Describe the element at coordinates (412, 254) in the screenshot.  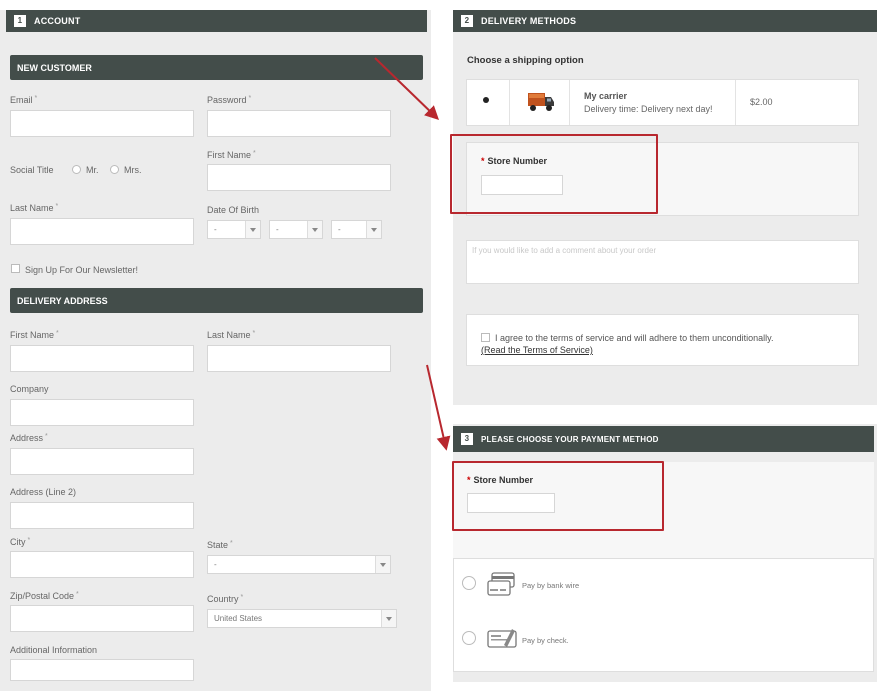
I see `arrow-annotation` at that location.